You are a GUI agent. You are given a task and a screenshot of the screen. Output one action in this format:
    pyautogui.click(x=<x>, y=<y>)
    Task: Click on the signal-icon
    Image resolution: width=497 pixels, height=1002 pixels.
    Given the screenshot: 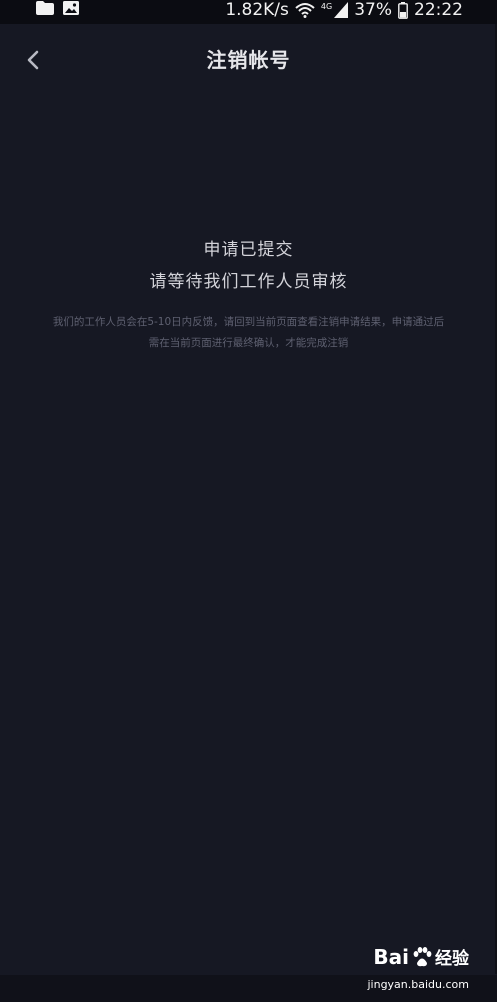 What is the action you would take?
    pyautogui.click(x=341, y=10)
    